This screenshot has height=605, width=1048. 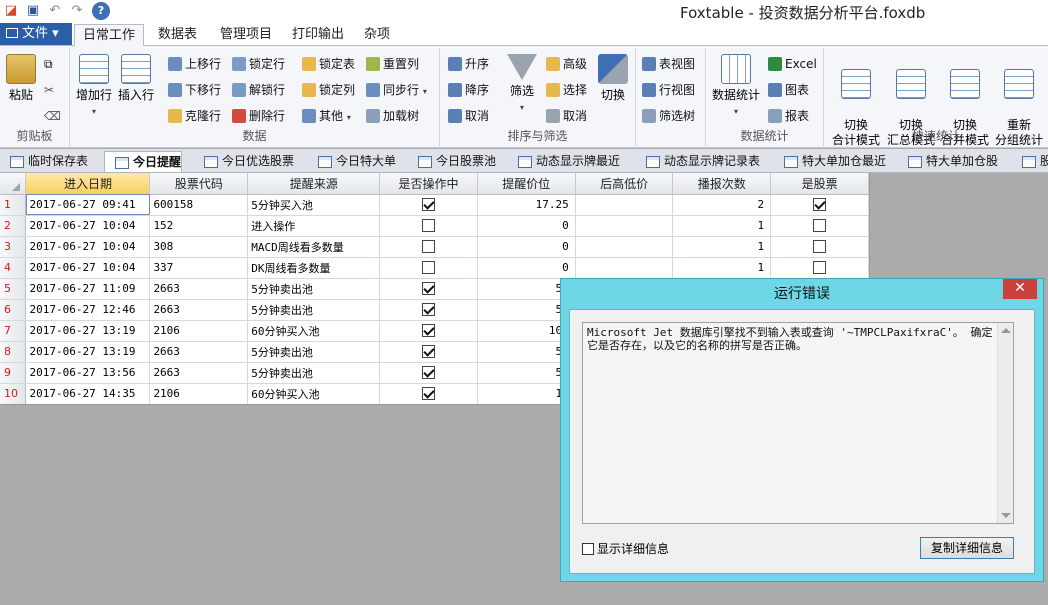 I want to click on table-view-button: 表视图, so click(x=668, y=64).